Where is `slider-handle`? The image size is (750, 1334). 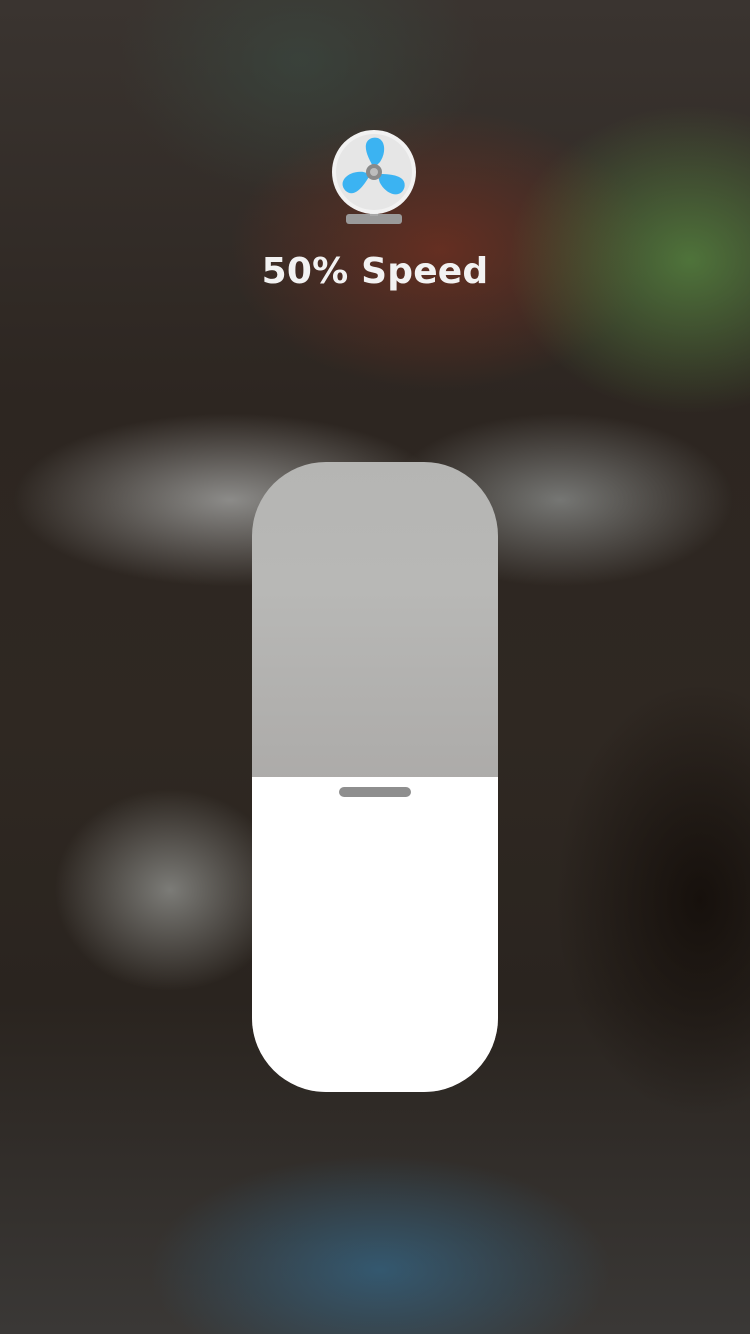
slider-handle is located at coordinates (375, 792).